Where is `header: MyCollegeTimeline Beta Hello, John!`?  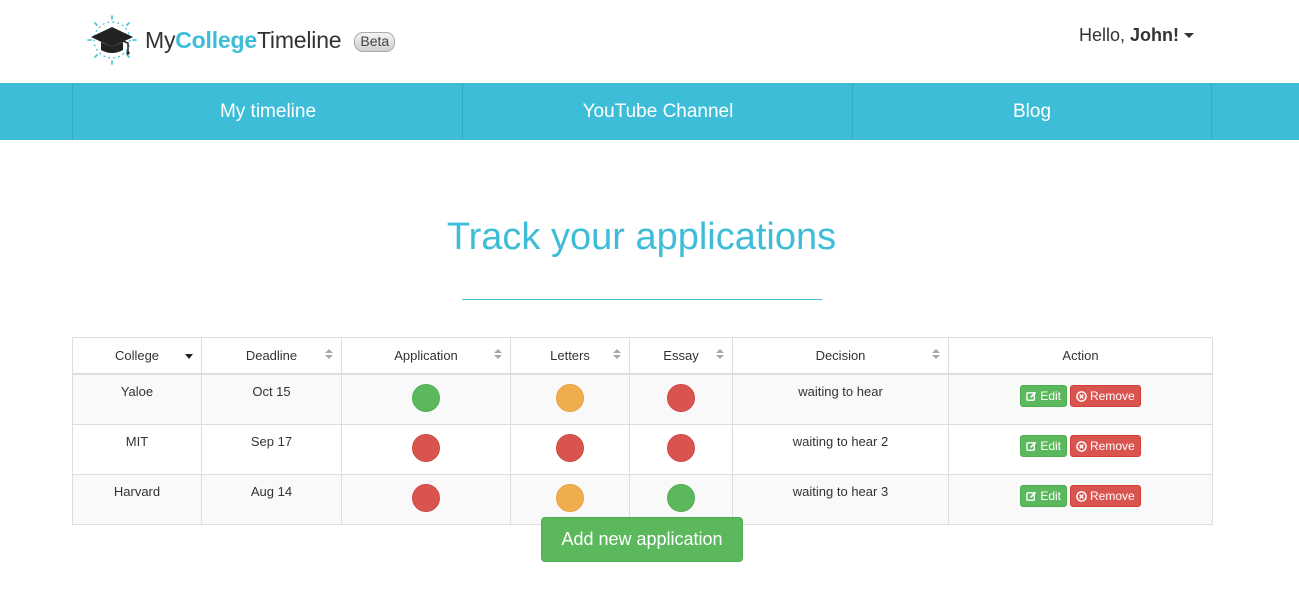
header: MyCollegeTimeline Beta Hello, John! is located at coordinates (649, 41).